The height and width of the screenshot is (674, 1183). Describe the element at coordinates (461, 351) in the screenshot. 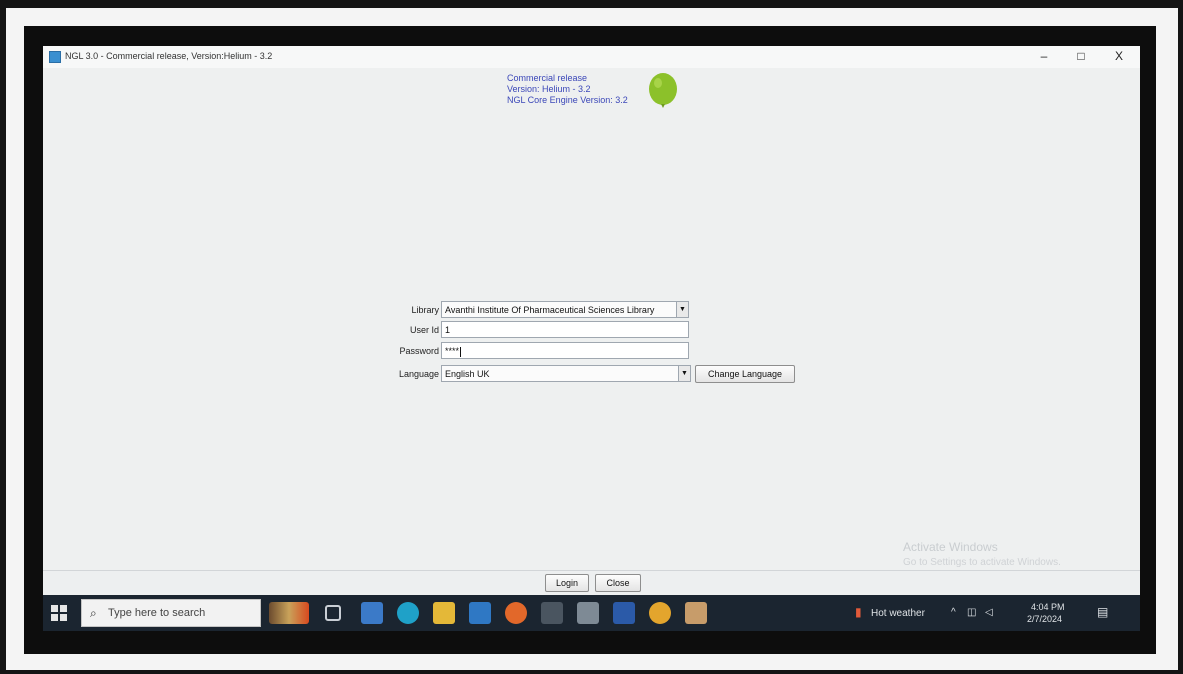

I see `text-caret` at that location.